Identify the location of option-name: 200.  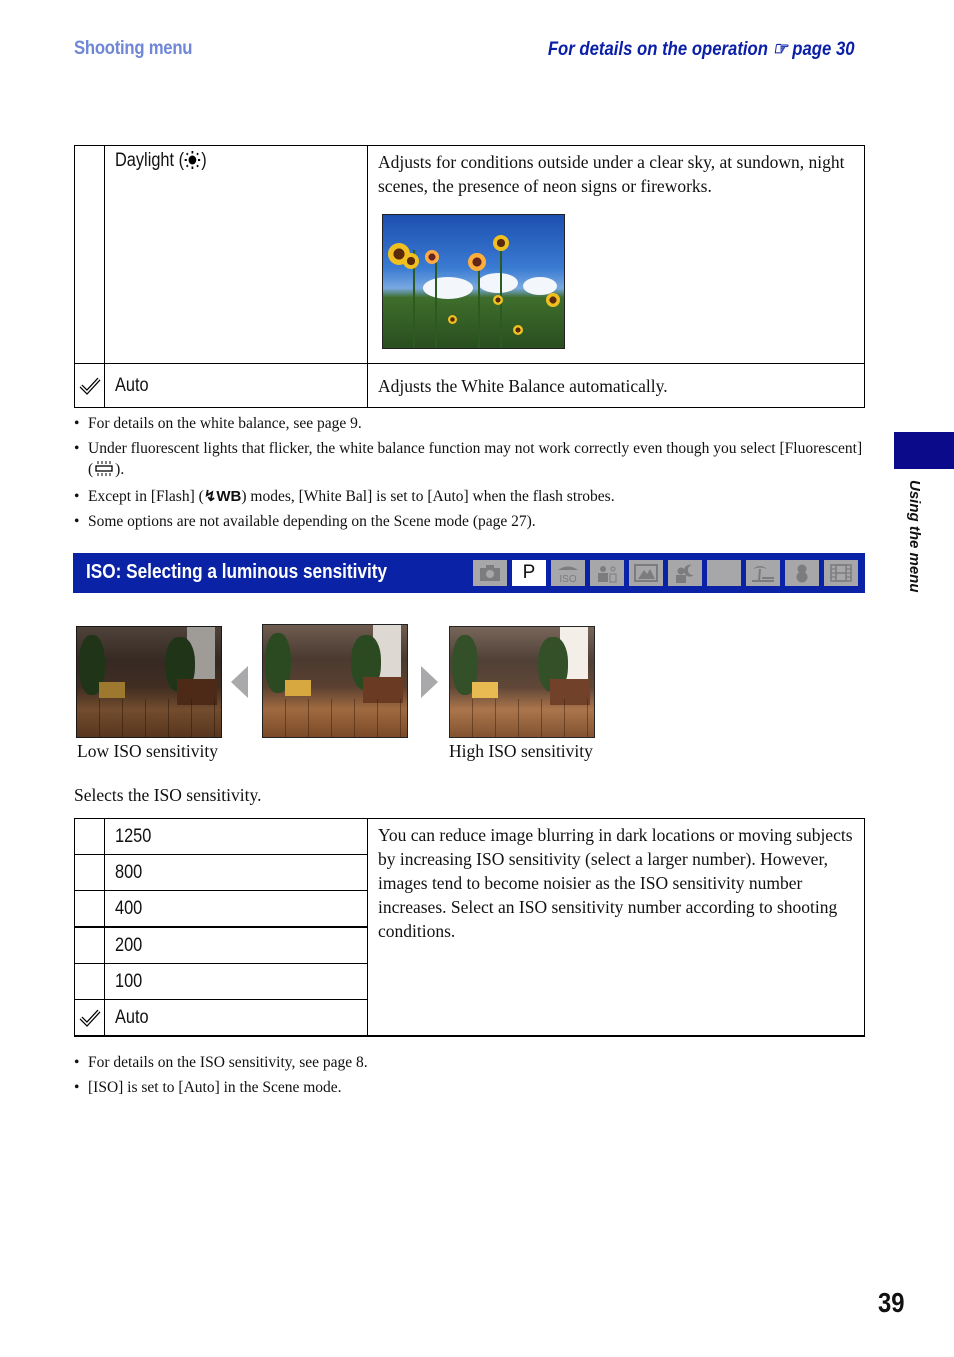
(129, 945).